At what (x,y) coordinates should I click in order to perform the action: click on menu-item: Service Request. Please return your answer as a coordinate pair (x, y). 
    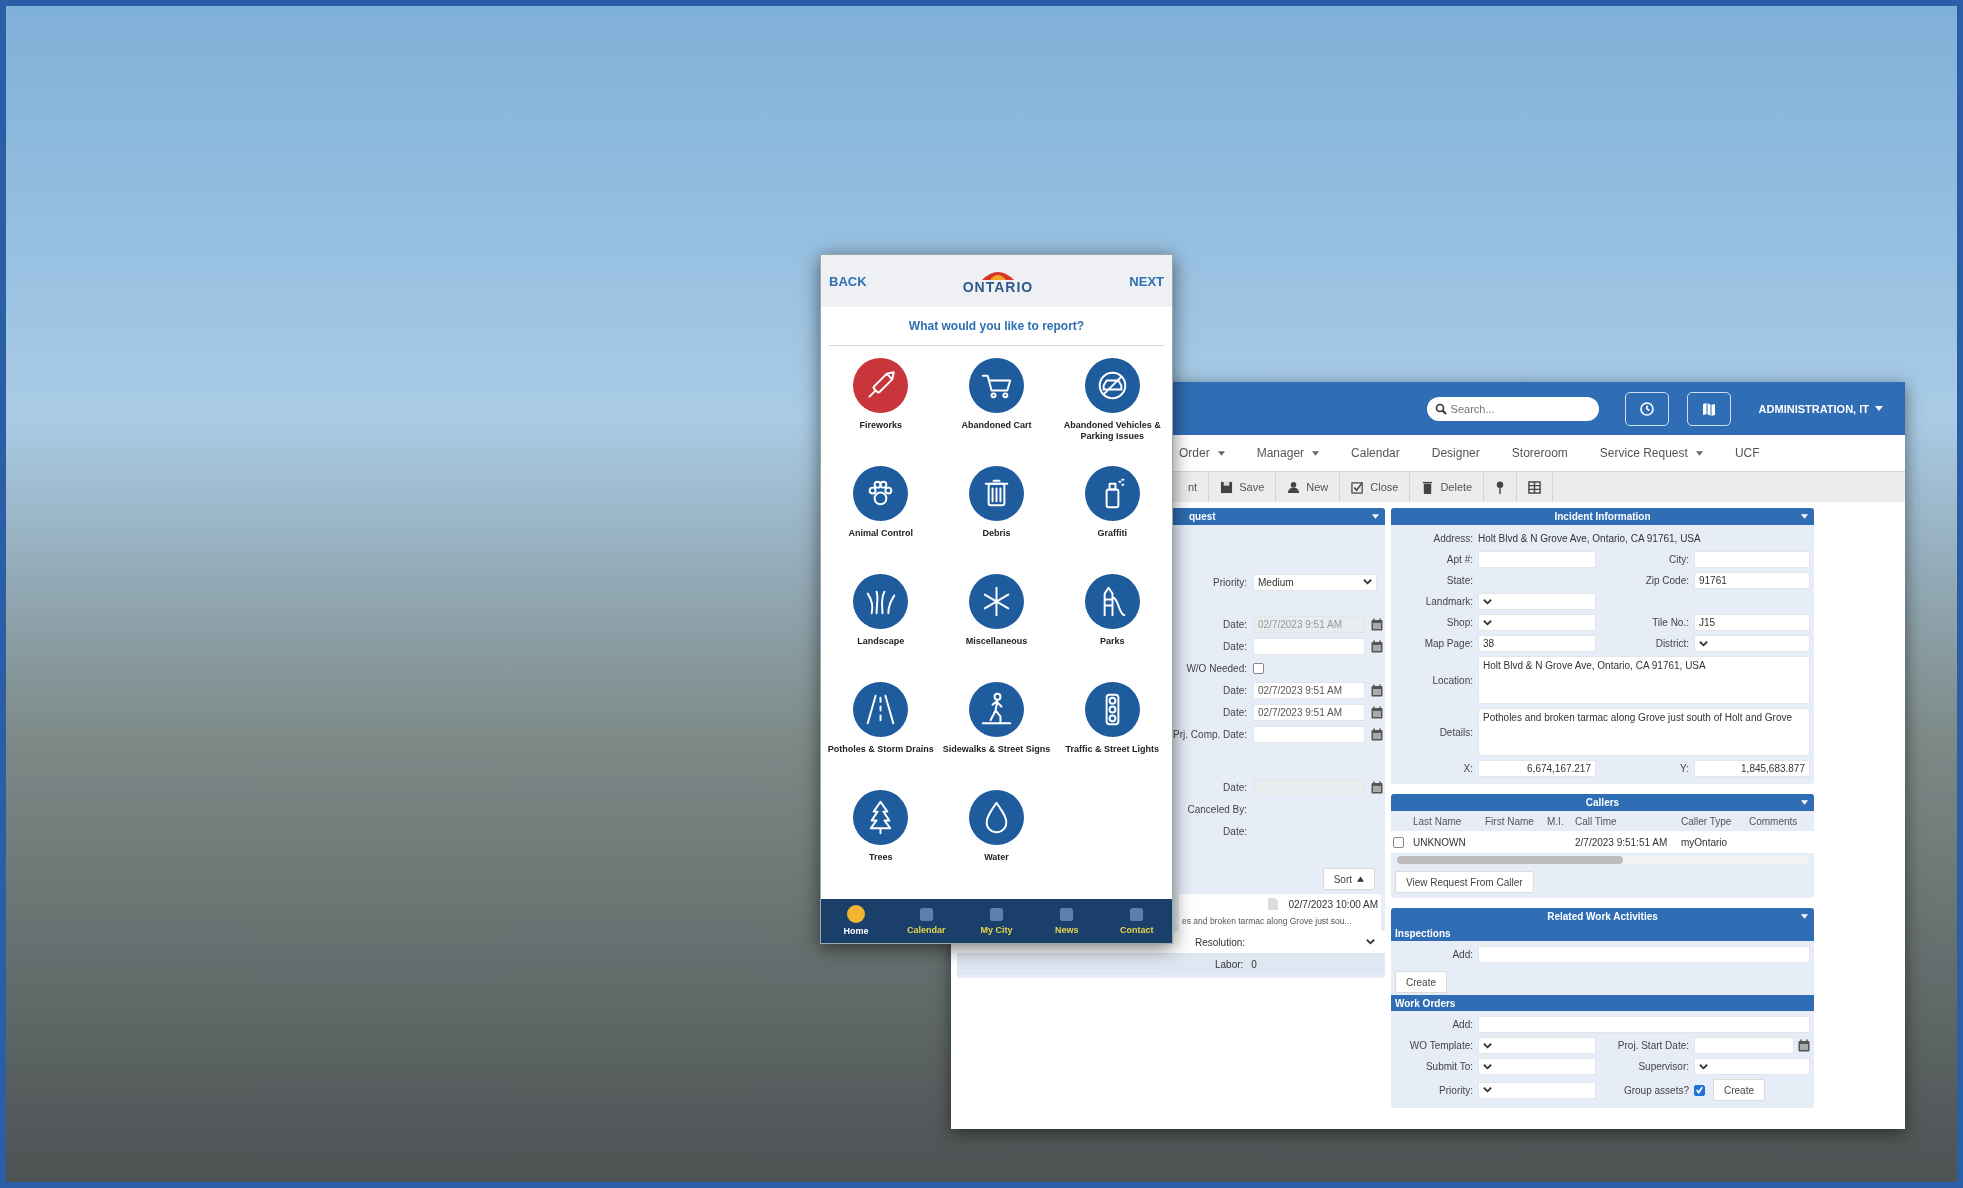
    Looking at the image, I should click on (1651, 453).